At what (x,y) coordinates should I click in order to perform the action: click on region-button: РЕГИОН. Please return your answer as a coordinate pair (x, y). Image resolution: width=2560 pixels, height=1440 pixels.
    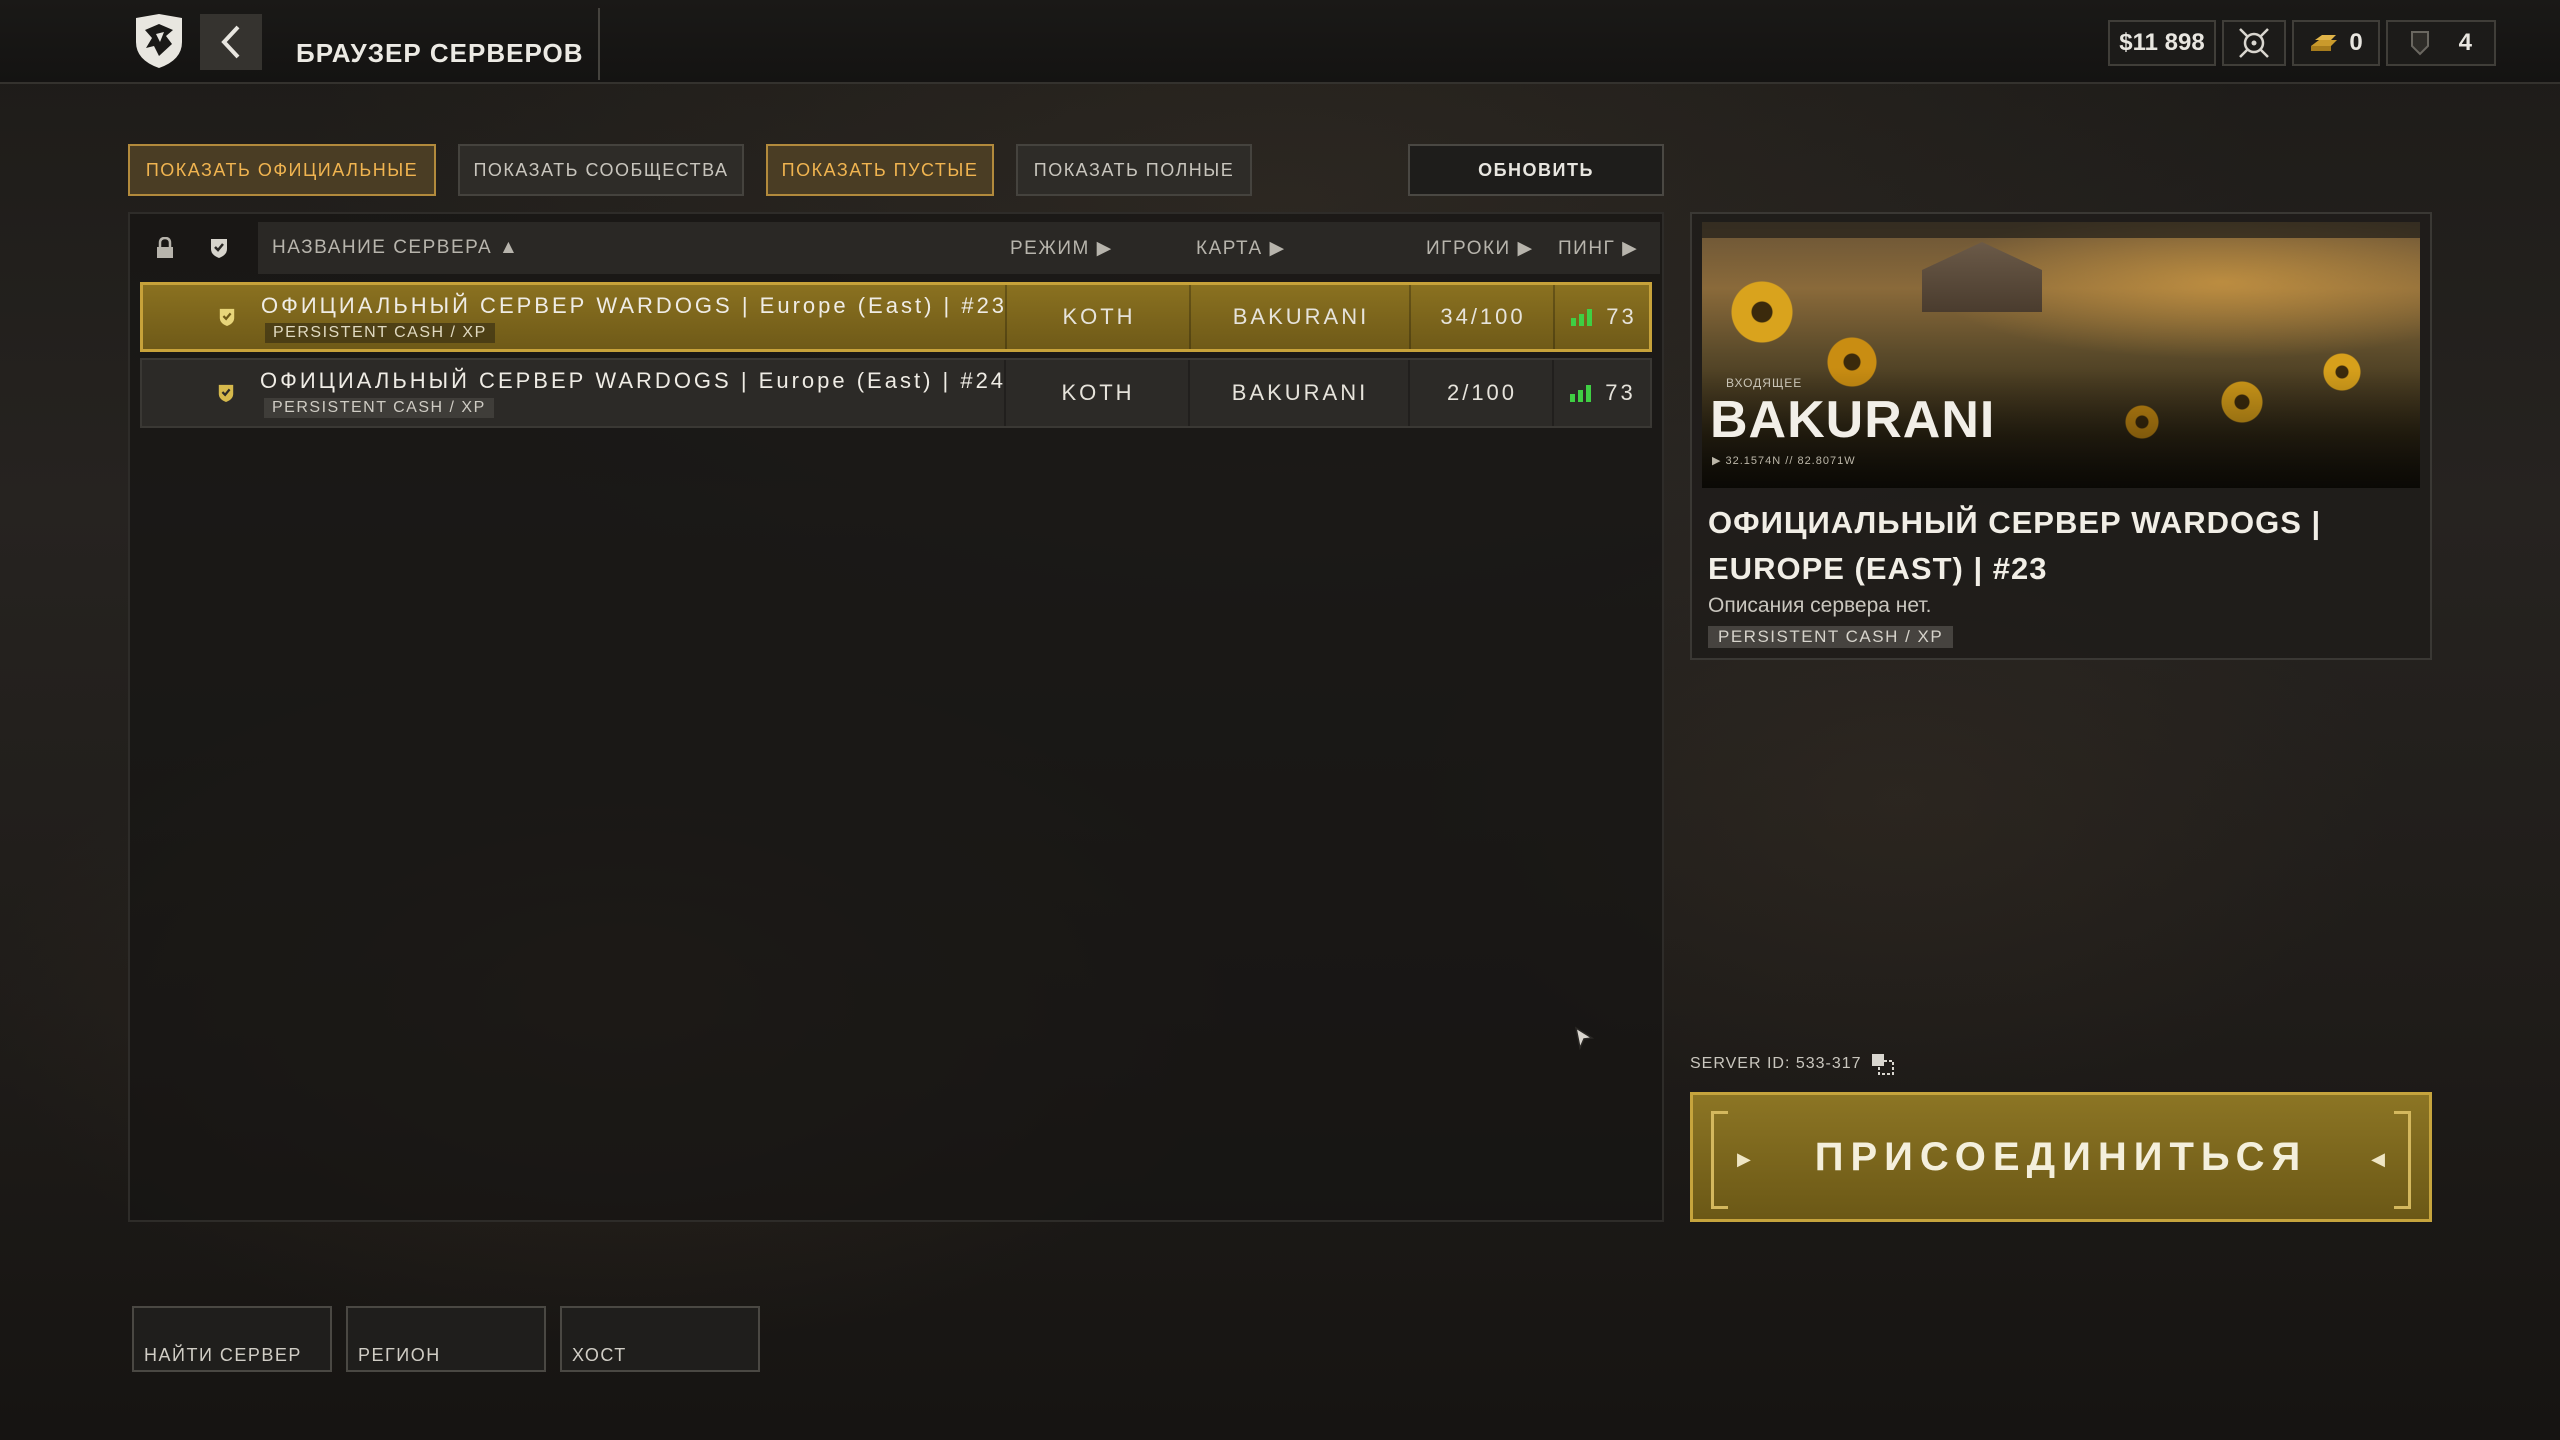
    Looking at the image, I should click on (446, 1339).